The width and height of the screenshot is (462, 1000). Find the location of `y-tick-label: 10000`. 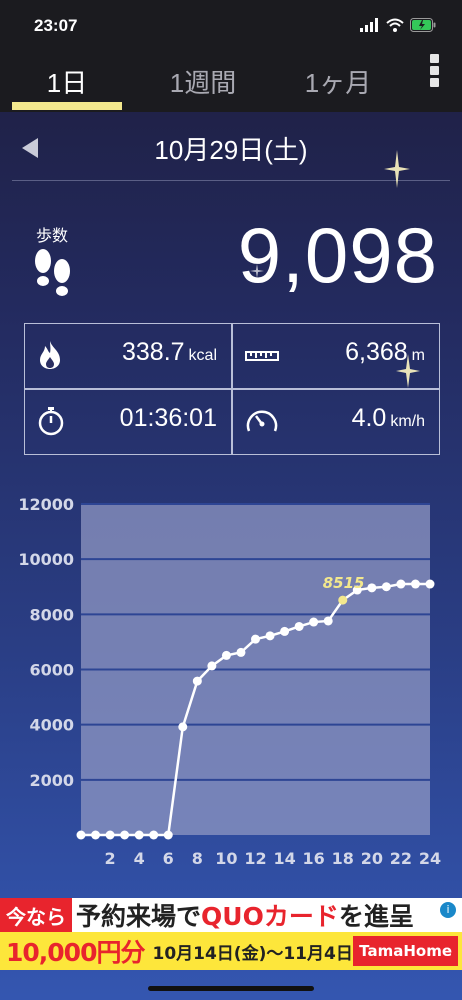

y-tick-label: 10000 is located at coordinates (46, 559).